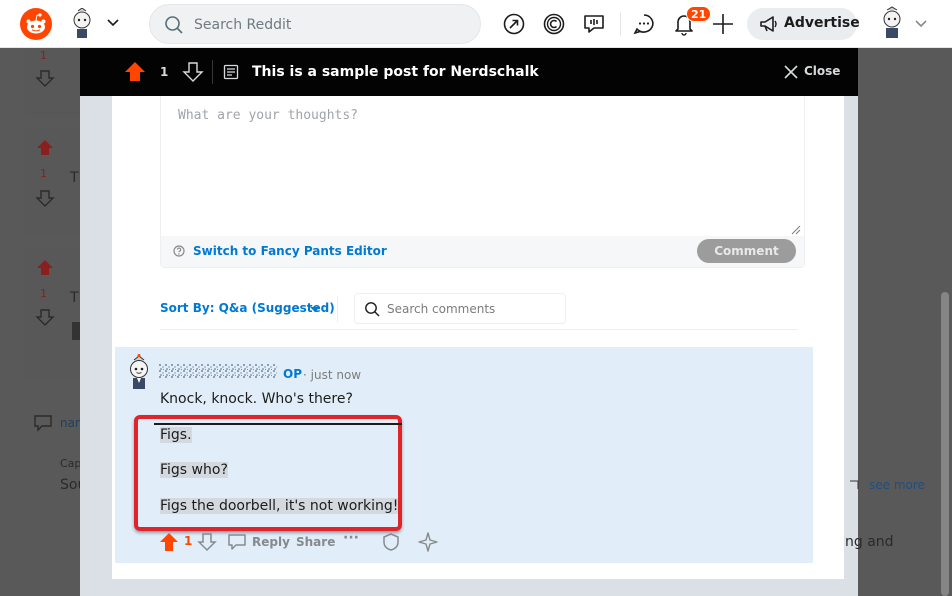  What do you see at coordinates (479, 329) in the screenshot?
I see `comments-divider` at bounding box center [479, 329].